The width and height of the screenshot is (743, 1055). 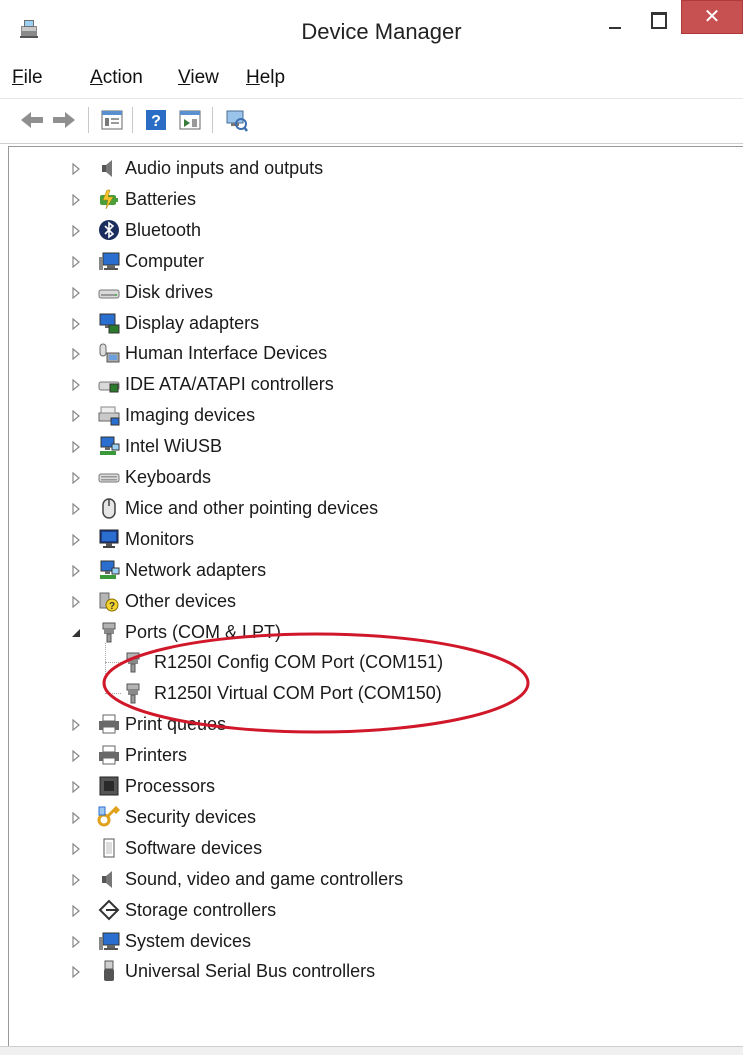 What do you see at coordinates (236, 120) in the screenshot?
I see `scan-hardware-icon` at bounding box center [236, 120].